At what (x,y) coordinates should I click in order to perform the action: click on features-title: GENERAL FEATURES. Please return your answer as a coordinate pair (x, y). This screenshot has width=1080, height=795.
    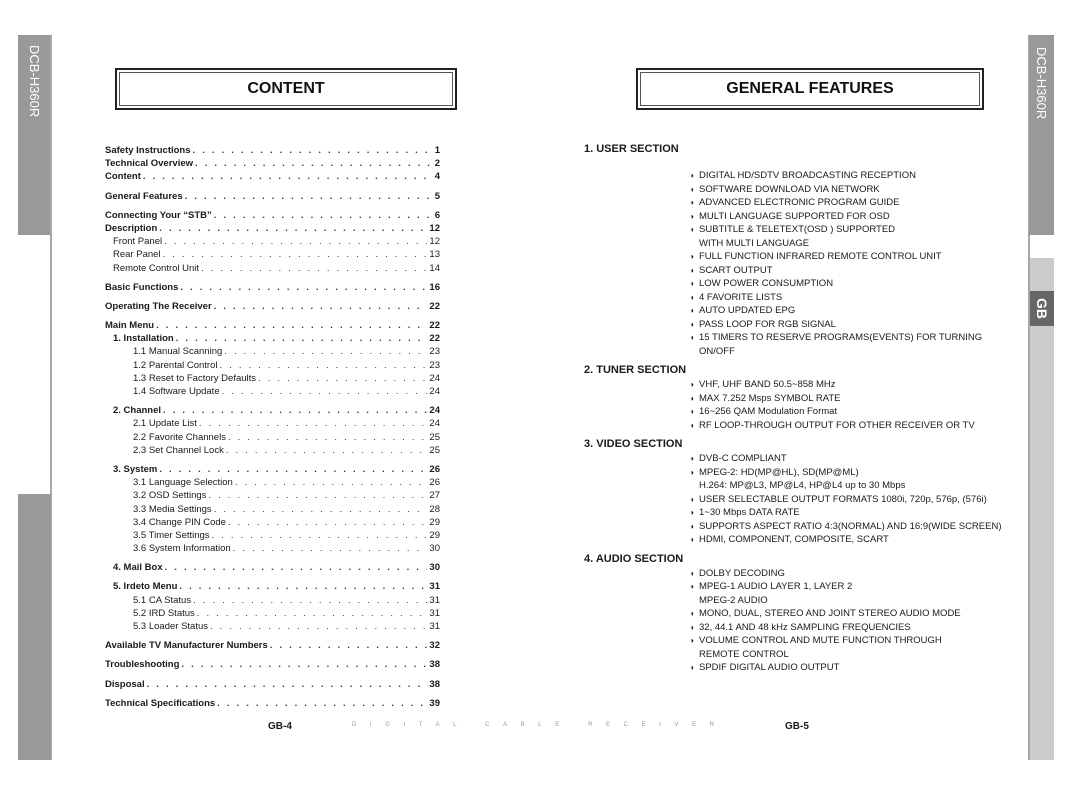
    Looking at the image, I should click on (810, 88).